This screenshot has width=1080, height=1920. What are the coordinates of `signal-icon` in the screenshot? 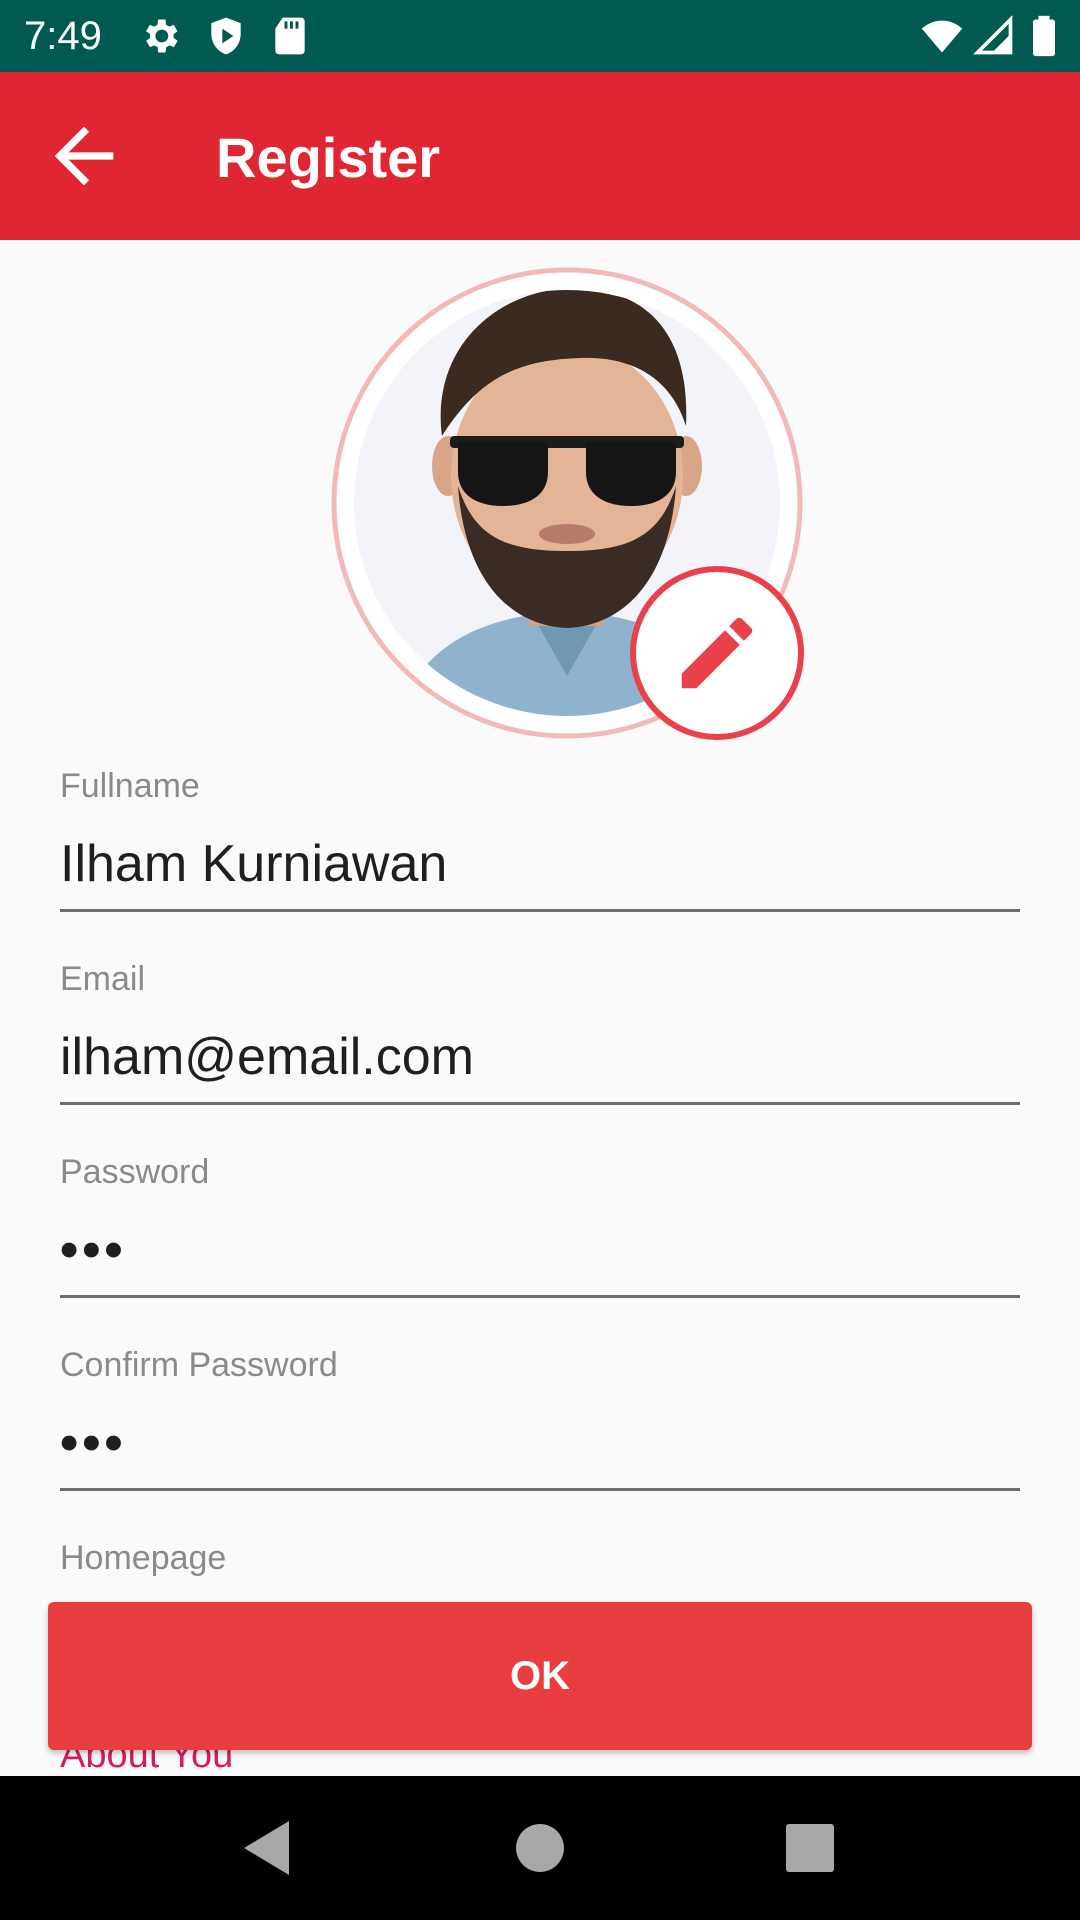 It's located at (993, 35).